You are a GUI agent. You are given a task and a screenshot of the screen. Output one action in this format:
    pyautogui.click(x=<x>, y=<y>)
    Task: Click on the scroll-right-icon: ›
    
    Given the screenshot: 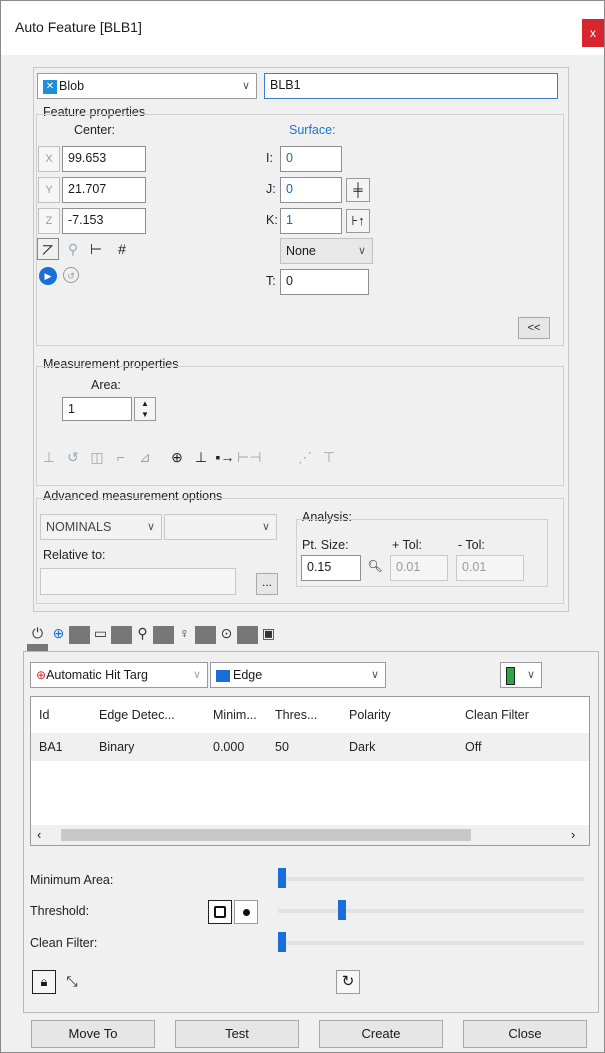 What is the action you would take?
    pyautogui.click(x=573, y=834)
    